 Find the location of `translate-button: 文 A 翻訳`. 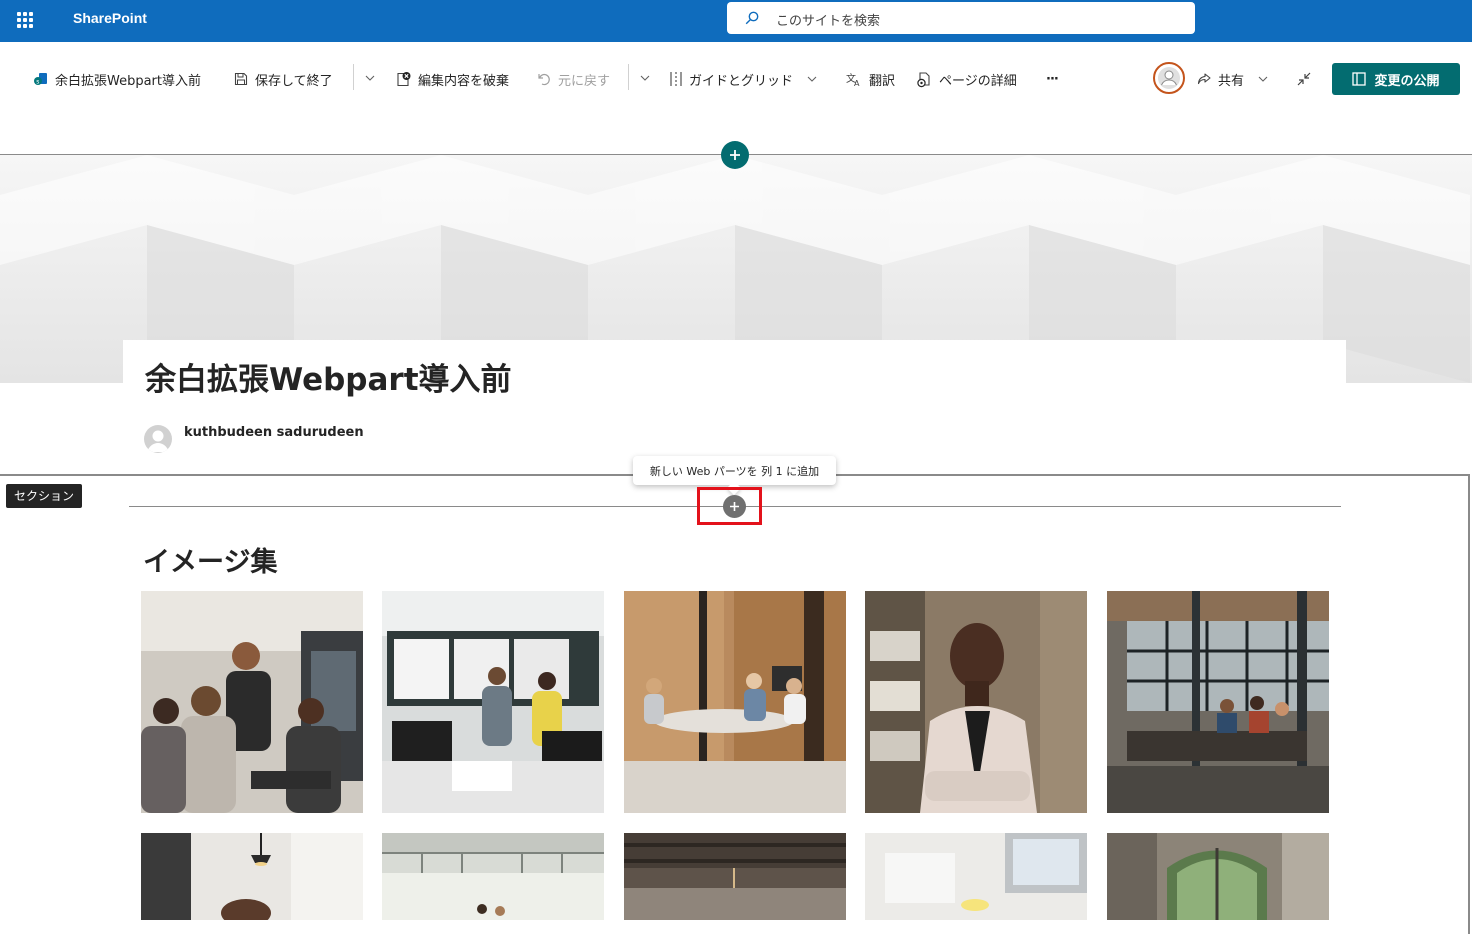

translate-button: 文 A 翻訳 is located at coordinates (870, 79).